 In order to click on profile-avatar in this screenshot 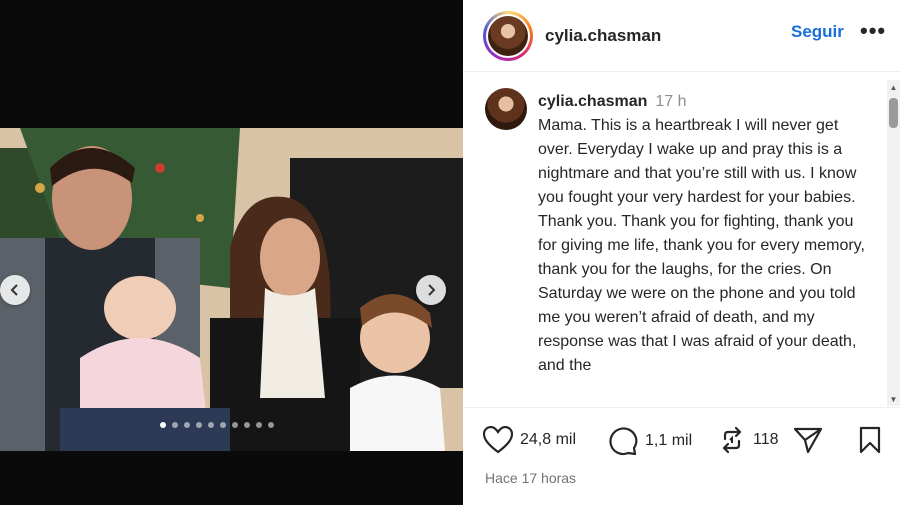, I will do `click(508, 35)`.